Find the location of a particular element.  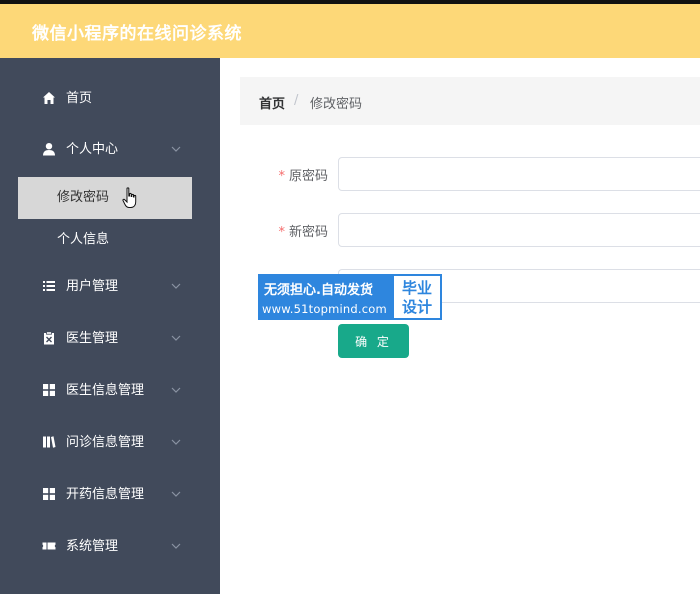

sidebar-subitem-change-password: 修改密码 is located at coordinates (105, 198).